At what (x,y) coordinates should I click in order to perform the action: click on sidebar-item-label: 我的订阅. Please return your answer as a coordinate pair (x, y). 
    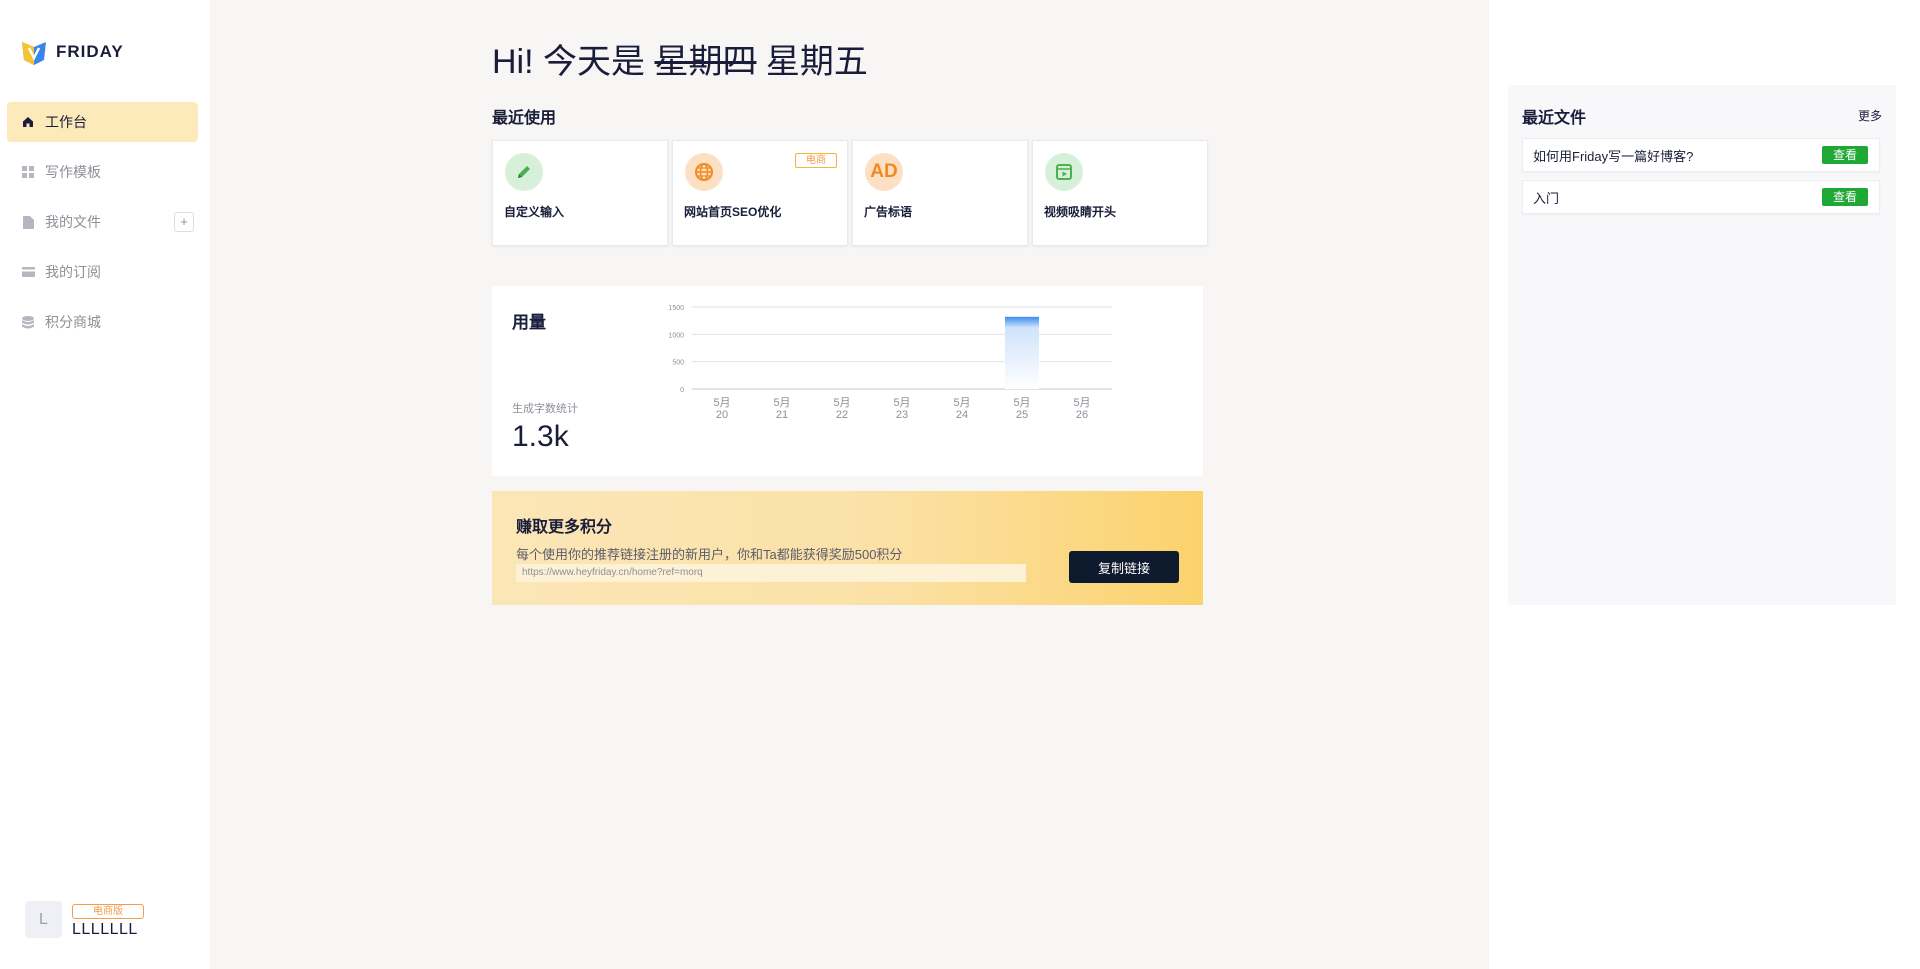
    Looking at the image, I should click on (73, 272).